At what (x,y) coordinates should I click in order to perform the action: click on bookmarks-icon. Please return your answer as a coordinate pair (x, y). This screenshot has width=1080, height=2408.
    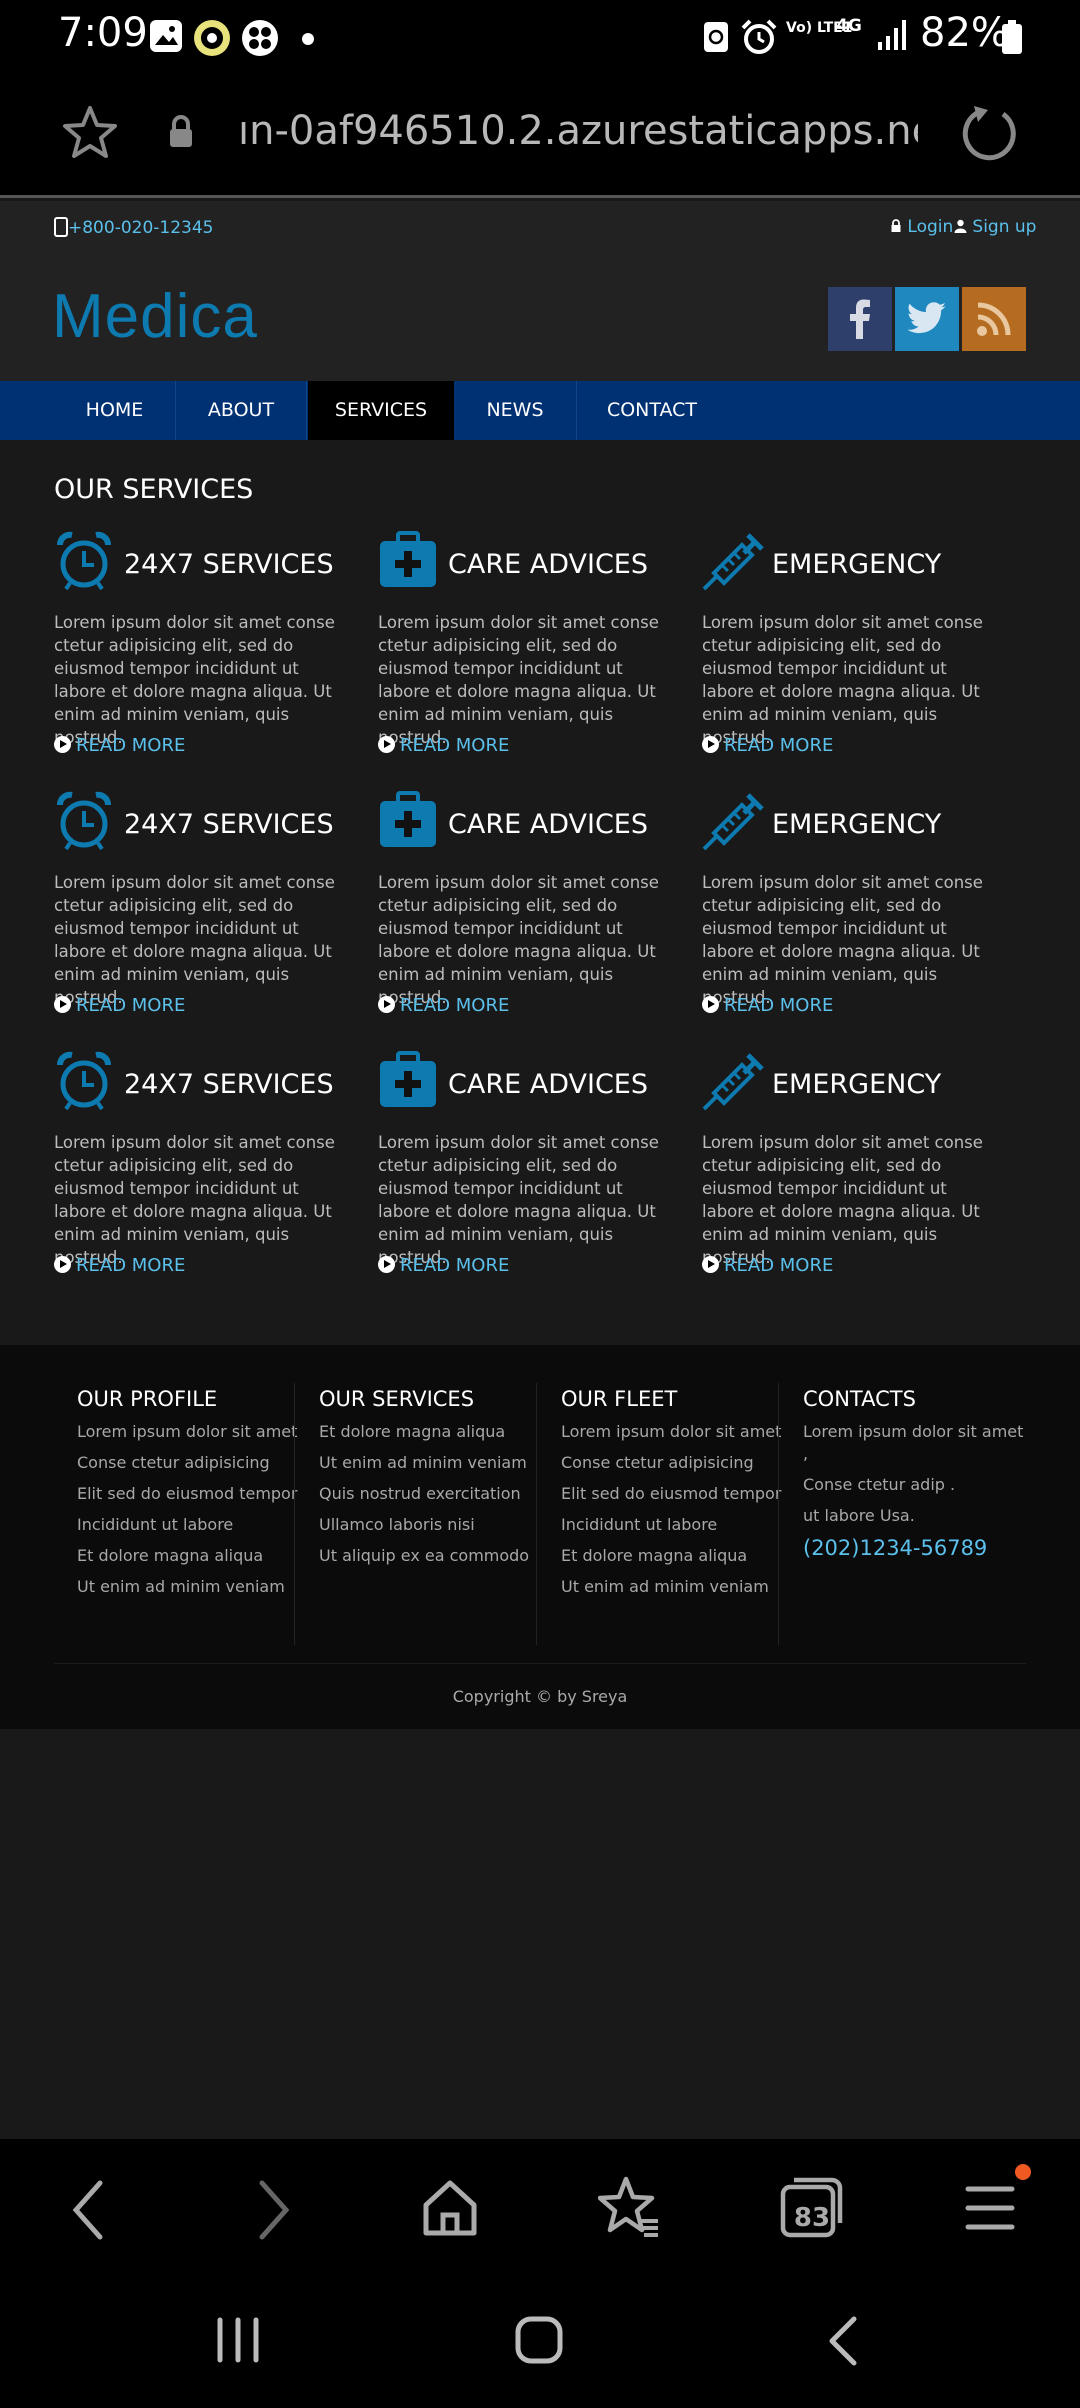
    Looking at the image, I should click on (628, 2209).